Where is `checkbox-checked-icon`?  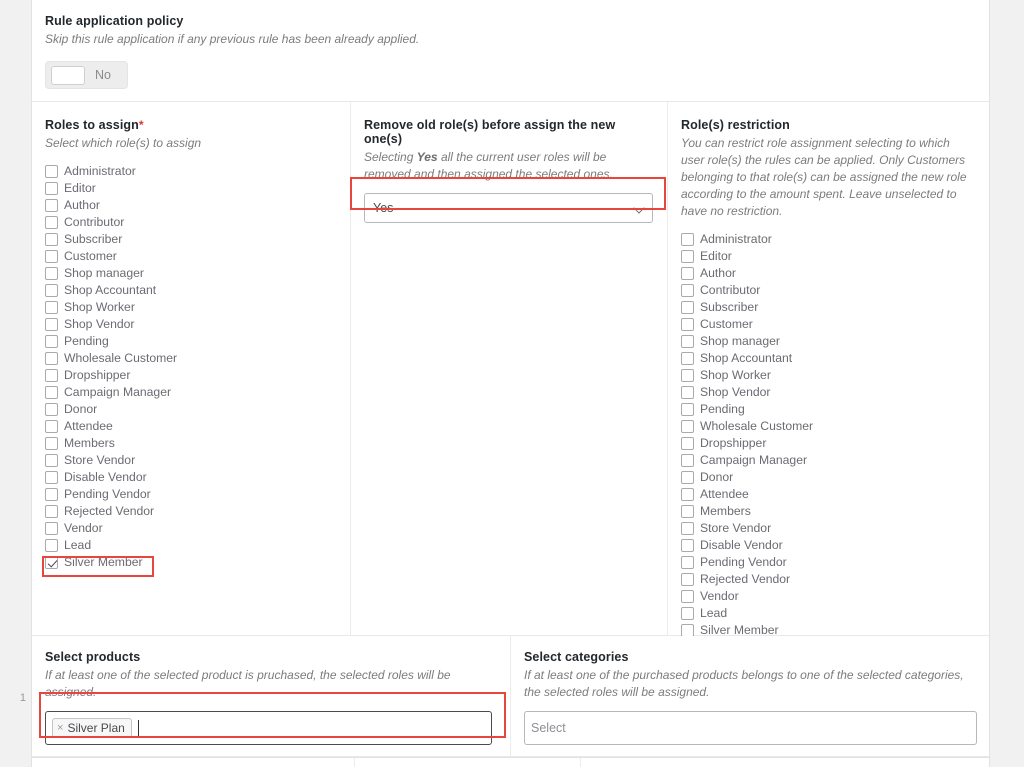
checkbox-checked-icon is located at coordinates (51, 562).